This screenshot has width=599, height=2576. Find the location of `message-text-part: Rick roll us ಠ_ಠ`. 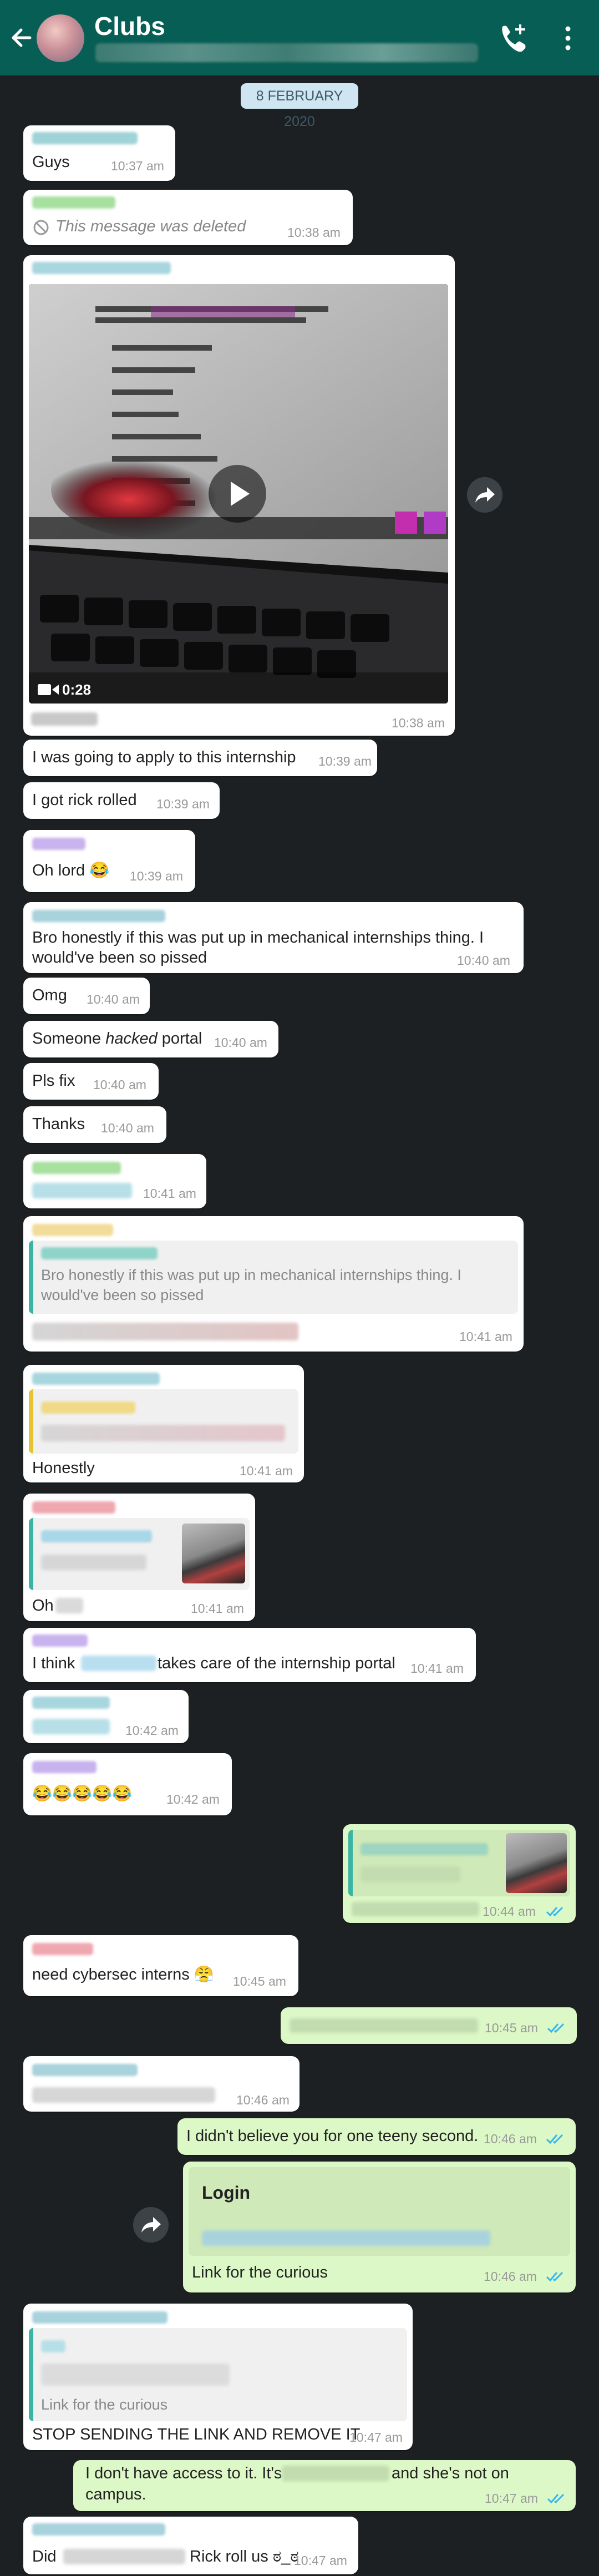

message-text-part: Rick roll us ಠ_ಠ is located at coordinates (244, 2556).